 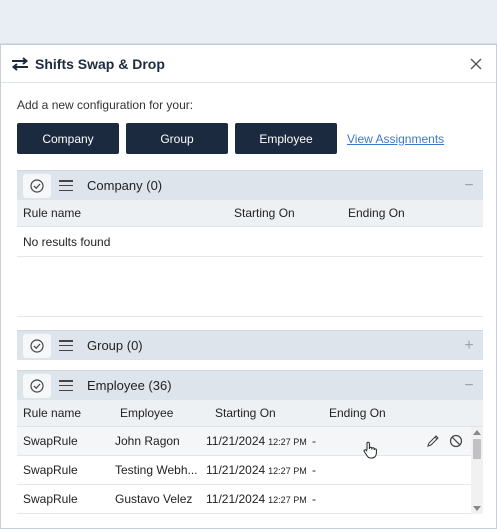 What do you see at coordinates (248, 22) in the screenshot?
I see `background-window` at bounding box center [248, 22].